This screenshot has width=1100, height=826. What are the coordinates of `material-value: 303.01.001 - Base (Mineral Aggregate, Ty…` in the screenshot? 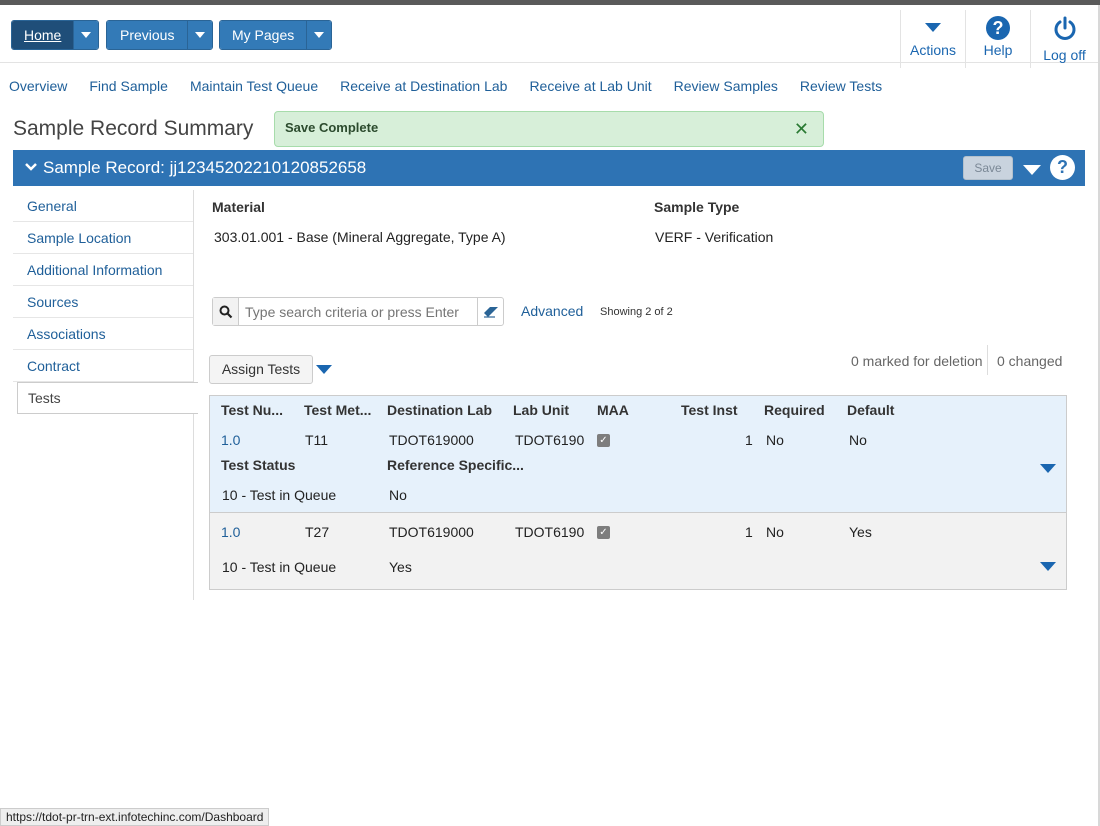 It's located at (360, 237).